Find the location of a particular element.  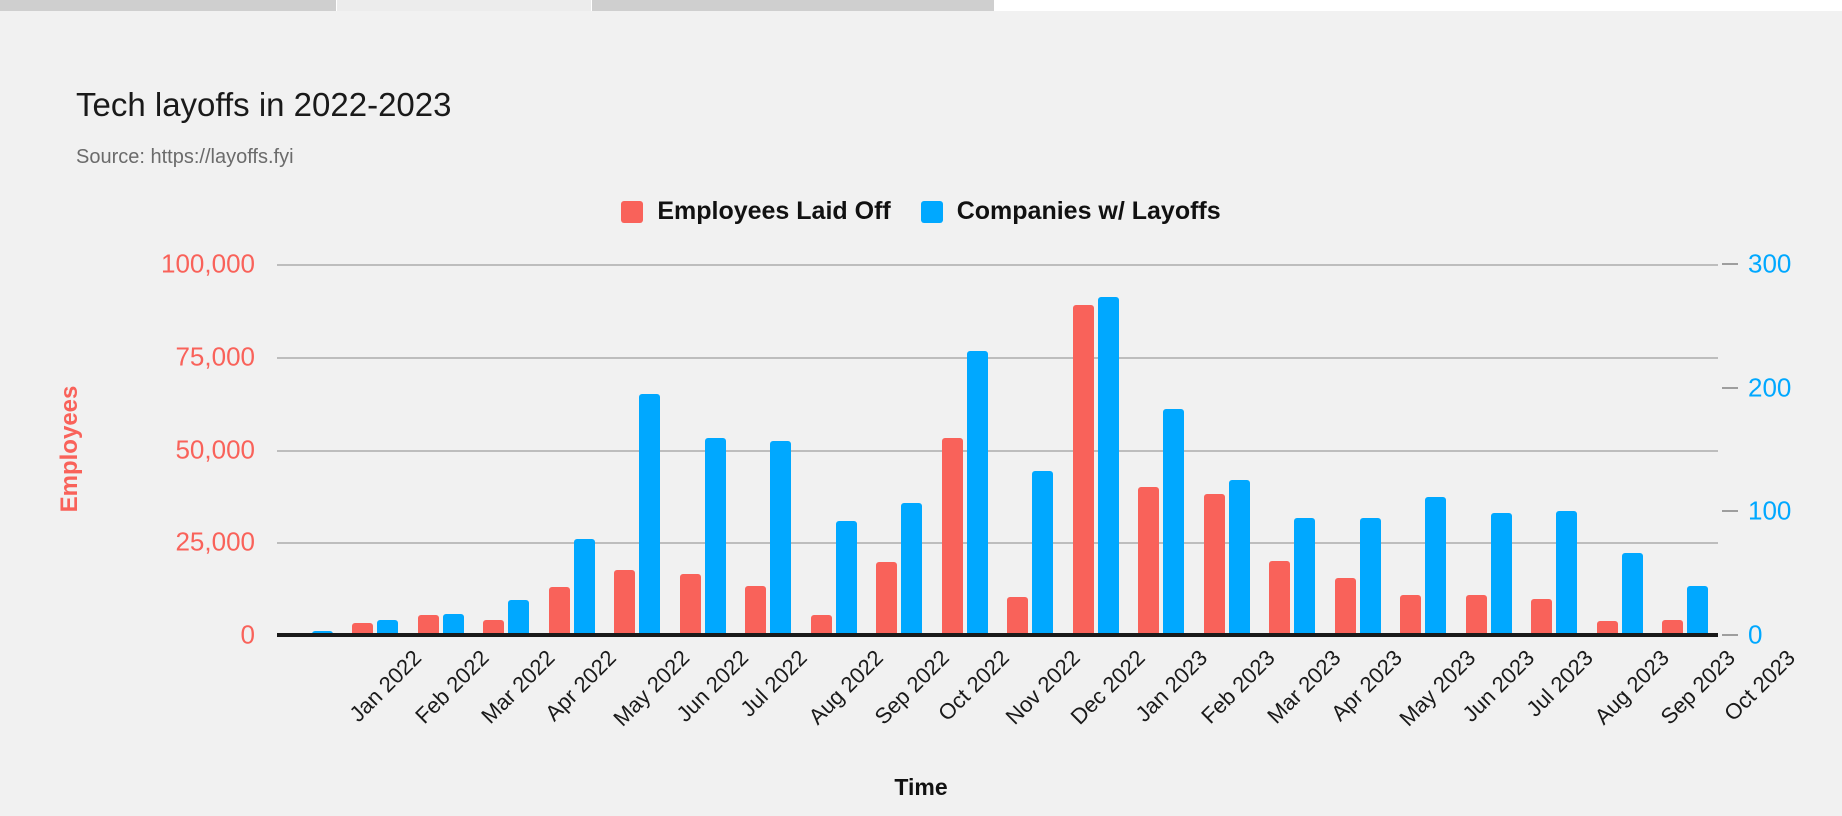

y-axis-right-tick: 200 is located at coordinates (1770, 387).